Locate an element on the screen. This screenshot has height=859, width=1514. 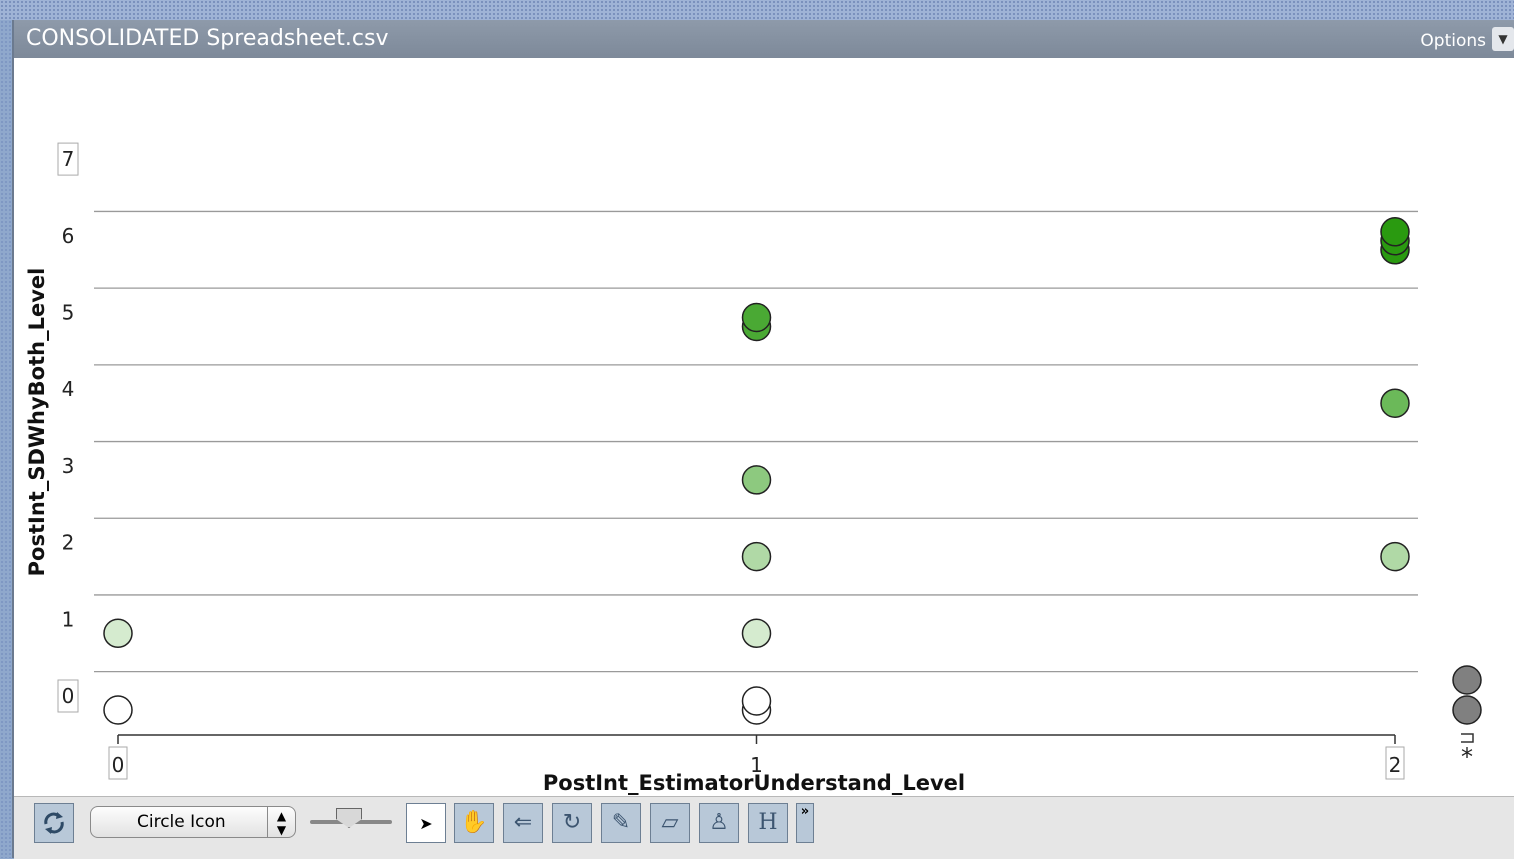
title-bar: CONSOLIDATED Spreadsheet.csv Options ▼ is located at coordinates (764, 39).